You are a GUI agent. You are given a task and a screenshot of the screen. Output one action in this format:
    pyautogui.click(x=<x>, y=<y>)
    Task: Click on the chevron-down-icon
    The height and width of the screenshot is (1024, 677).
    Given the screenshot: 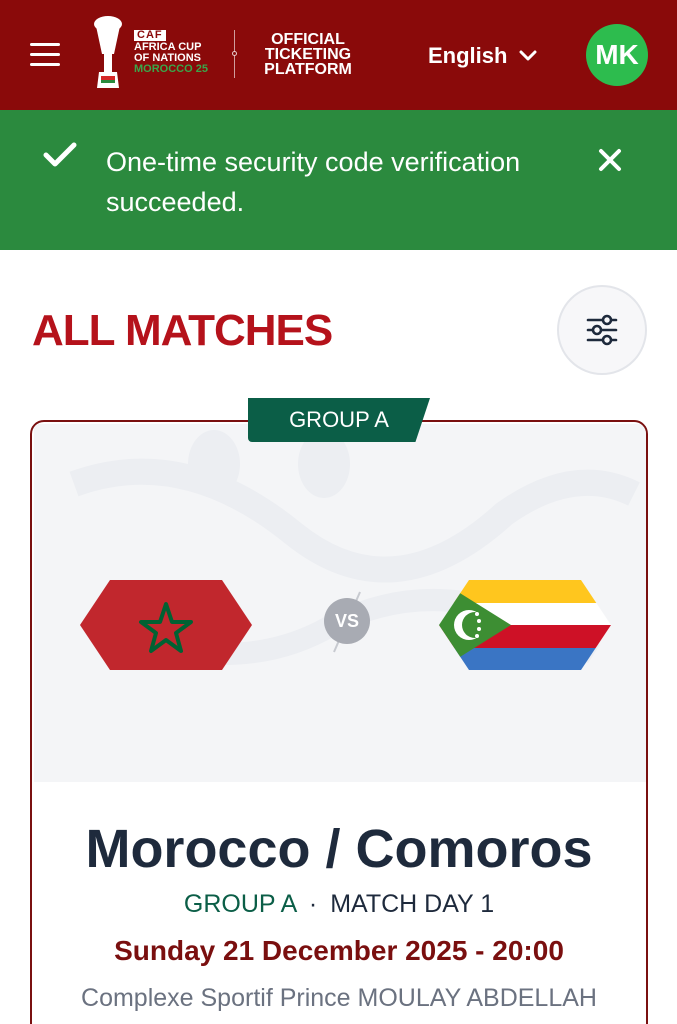 What is the action you would take?
    pyautogui.click(x=528, y=55)
    